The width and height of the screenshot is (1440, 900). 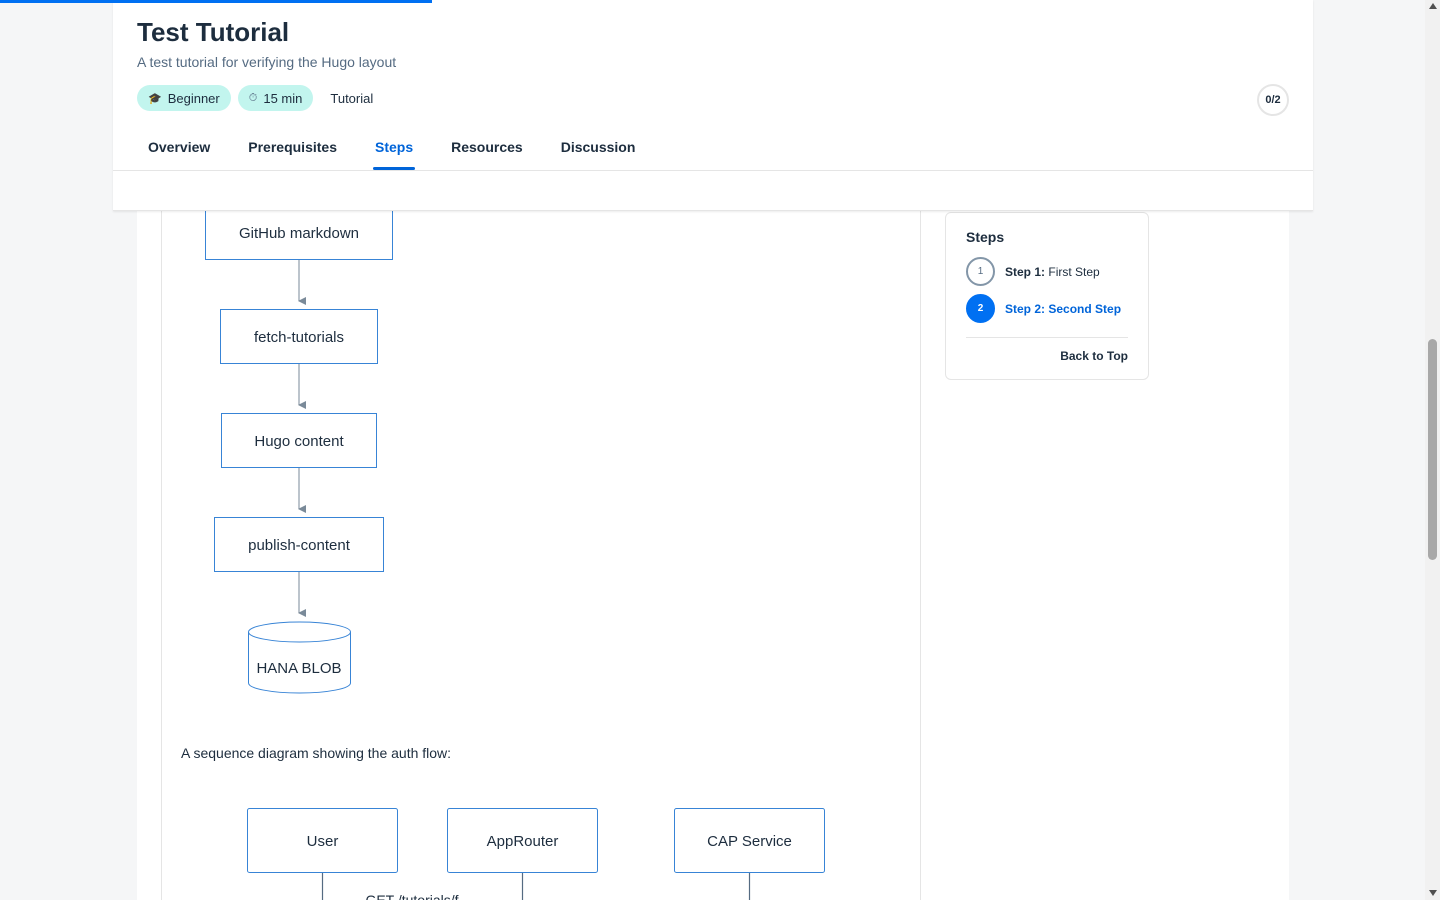 I want to click on tab-resources: Resources, so click(x=487, y=149).